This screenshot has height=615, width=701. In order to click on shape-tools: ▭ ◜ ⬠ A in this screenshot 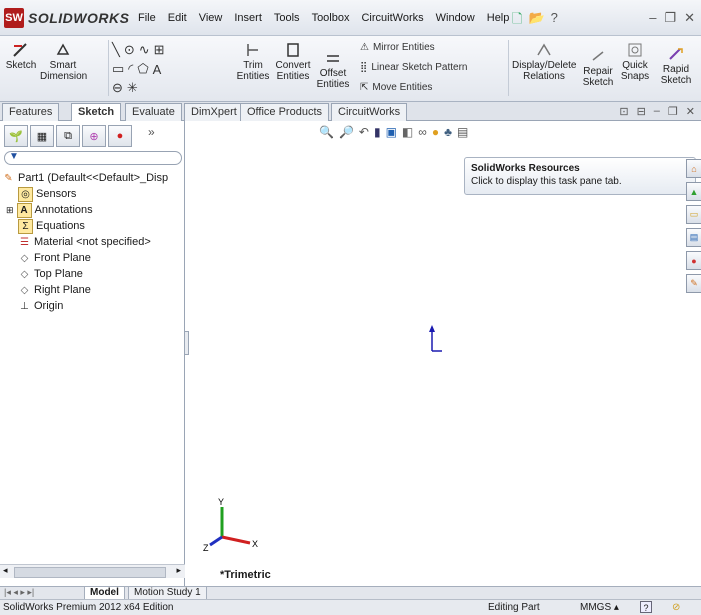, I will do `click(136, 69)`.